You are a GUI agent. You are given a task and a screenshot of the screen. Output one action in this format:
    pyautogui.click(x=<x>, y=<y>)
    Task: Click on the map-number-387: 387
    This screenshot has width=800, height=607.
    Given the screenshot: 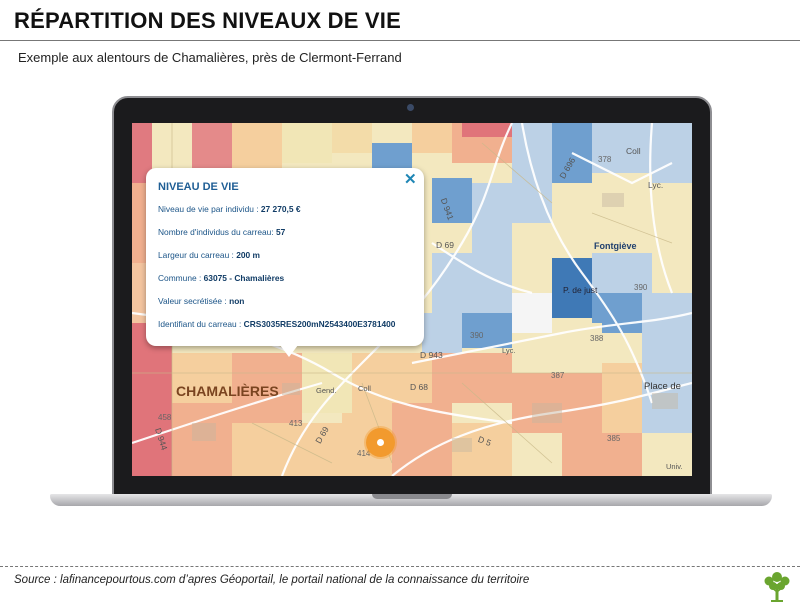 What is the action you would take?
    pyautogui.click(x=558, y=375)
    